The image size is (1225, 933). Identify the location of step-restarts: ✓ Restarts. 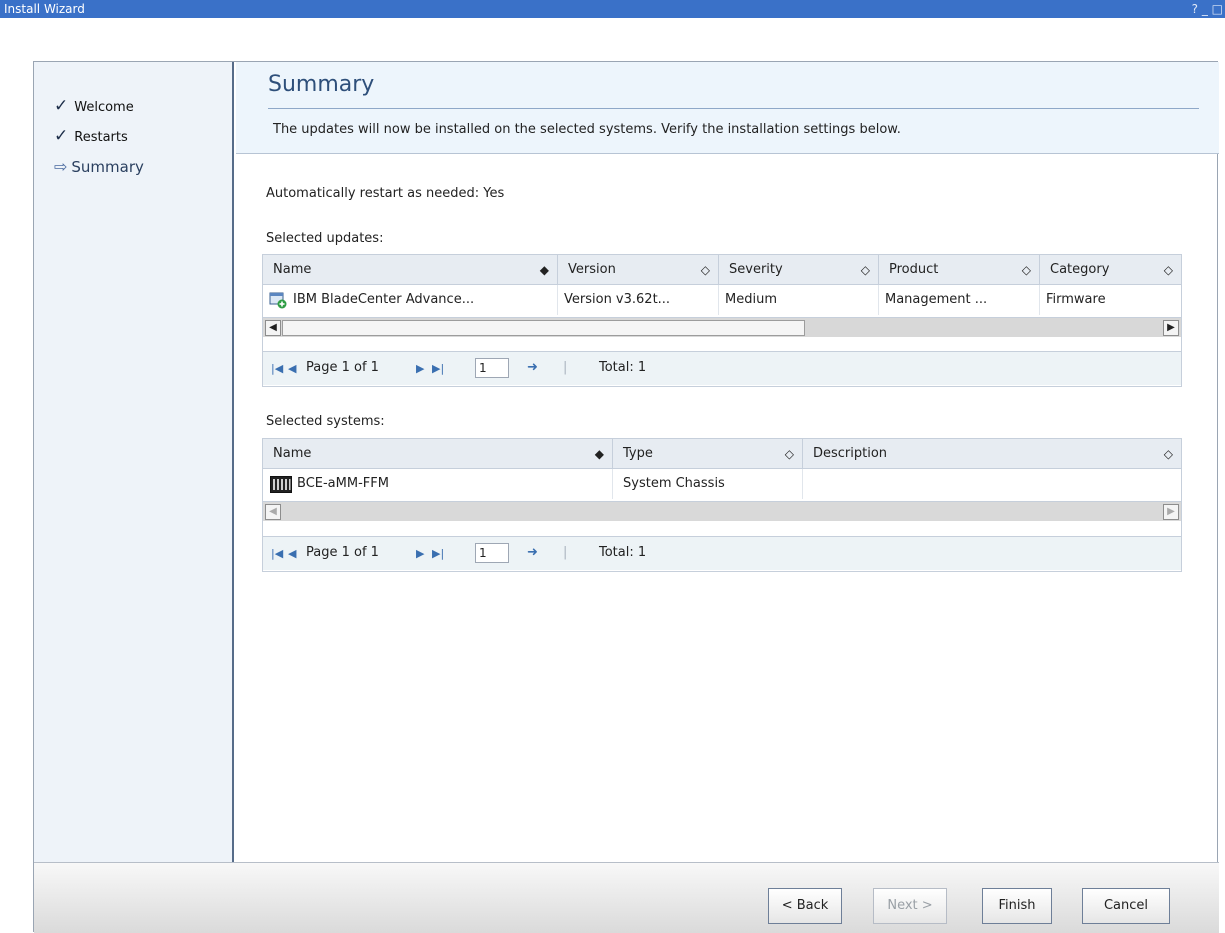
(91, 136).